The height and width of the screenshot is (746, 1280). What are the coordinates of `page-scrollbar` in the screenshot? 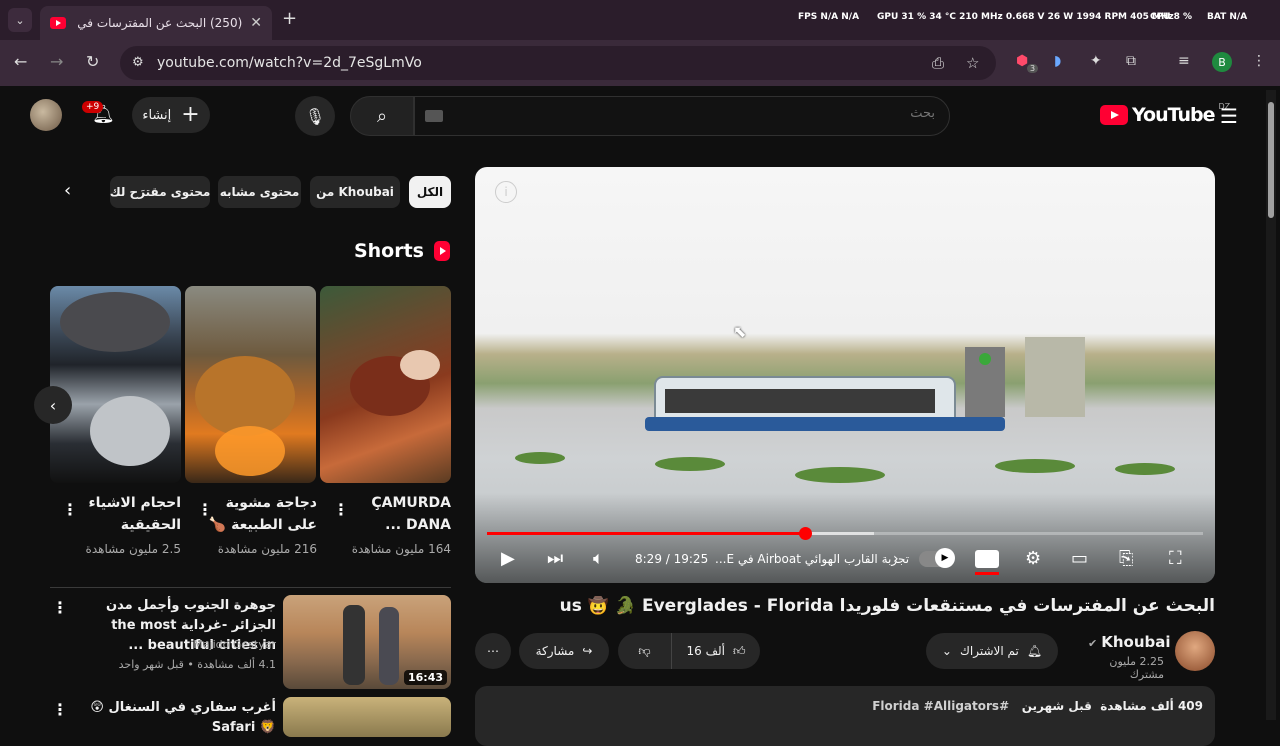 It's located at (1271, 405).